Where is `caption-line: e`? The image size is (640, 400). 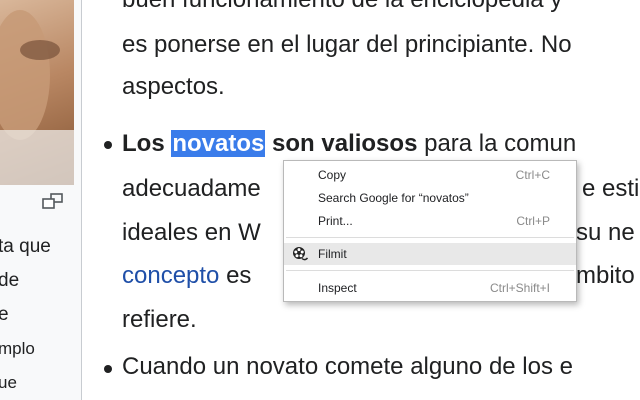
caption-line: e is located at coordinates (4, 314).